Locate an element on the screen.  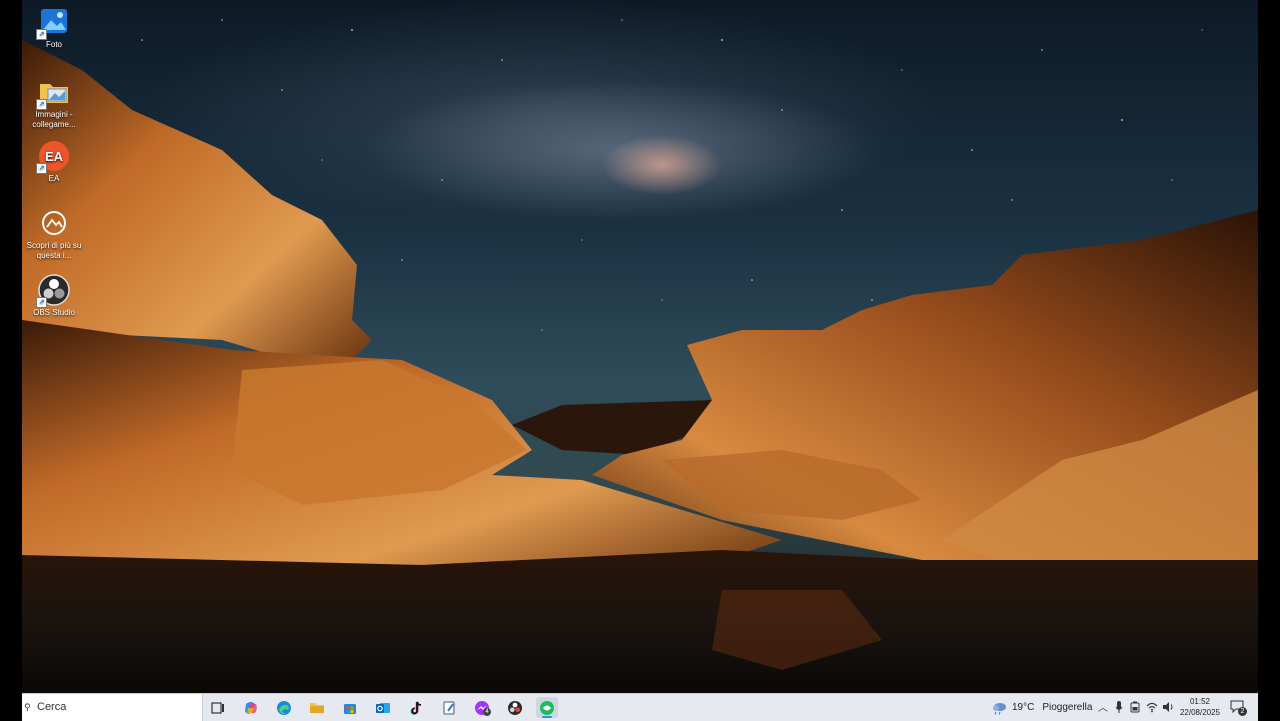
obs-icon: ↗ is located at coordinates (53, 291).